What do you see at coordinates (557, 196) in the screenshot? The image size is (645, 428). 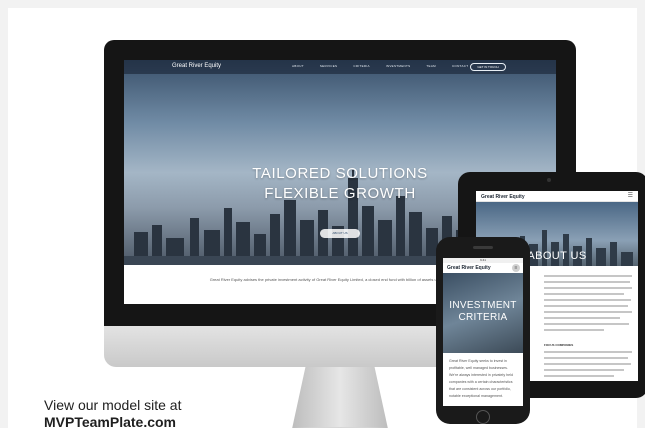 I see `tablet-nav-bar: Great River Equity ☰` at bounding box center [557, 196].